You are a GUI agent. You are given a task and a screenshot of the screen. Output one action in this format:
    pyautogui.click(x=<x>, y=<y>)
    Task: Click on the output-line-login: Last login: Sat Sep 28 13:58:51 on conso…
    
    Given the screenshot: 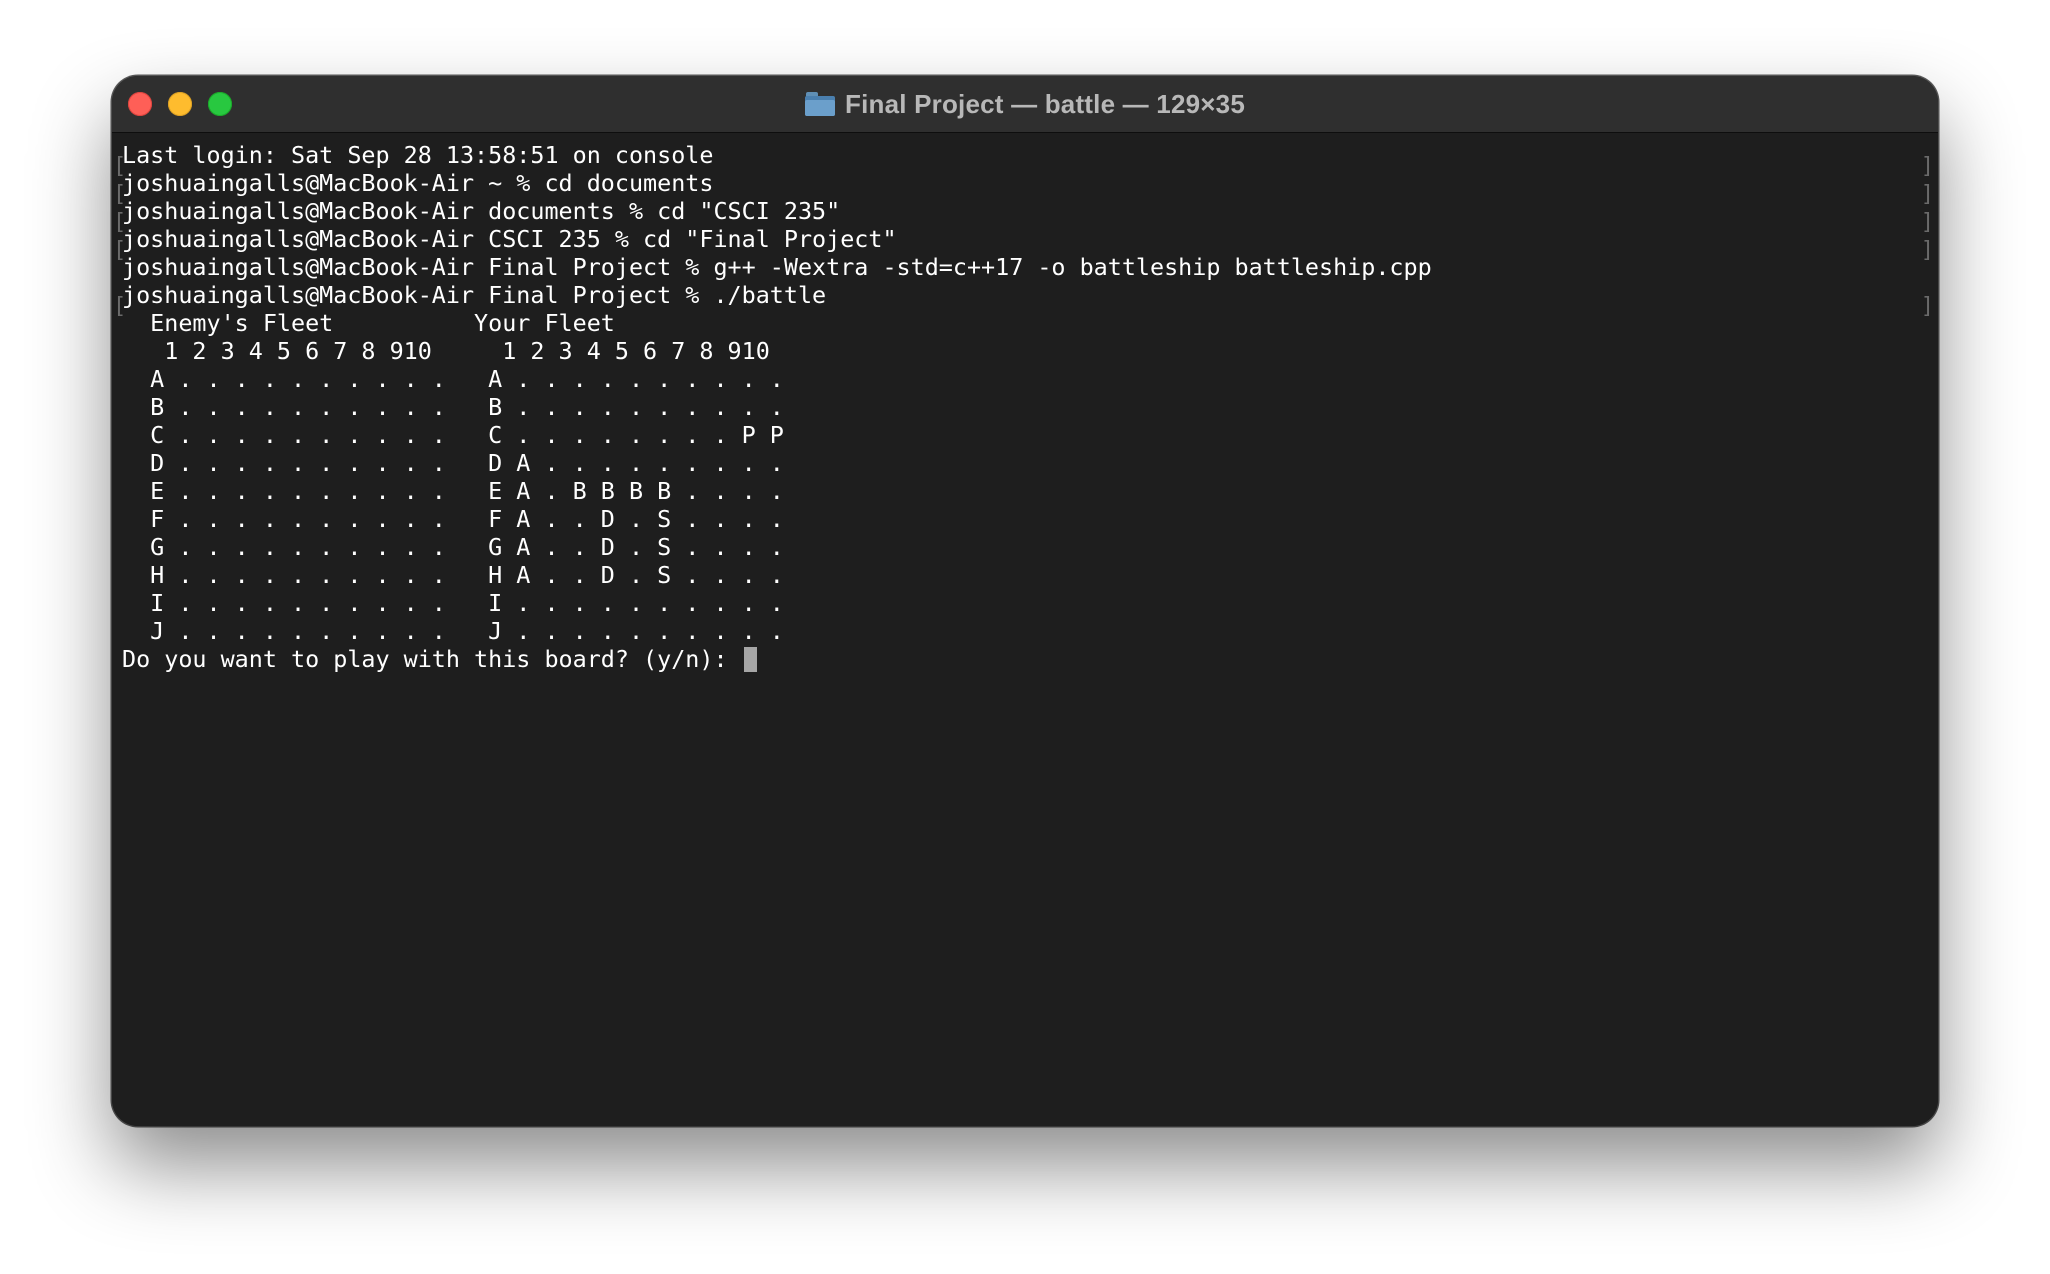 What is the action you would take?
    pyautogui.click(x=418, y=155)
    